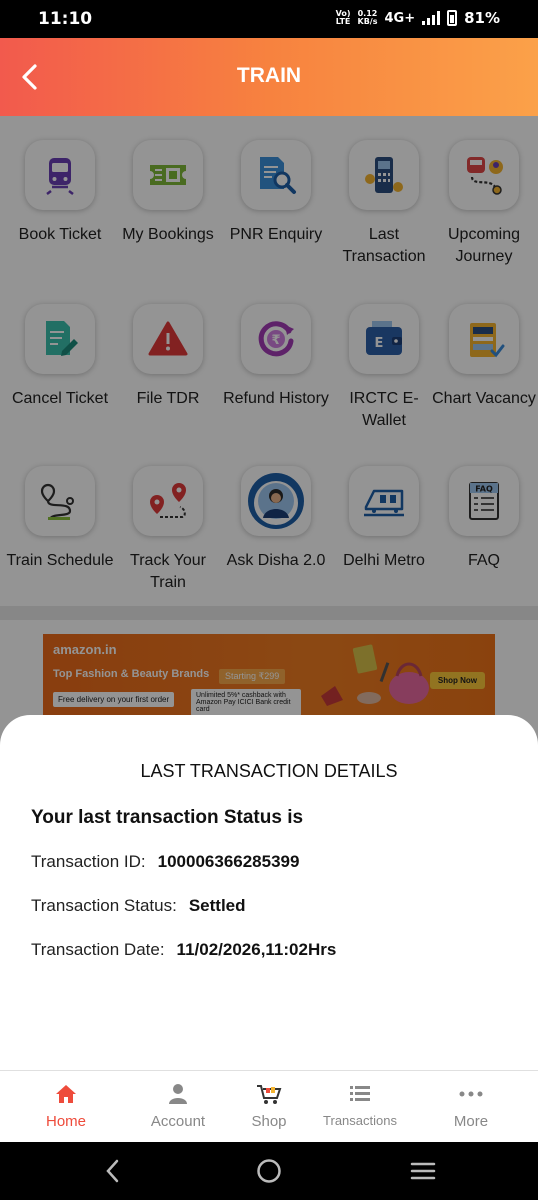 This screenshot has height=1200, width=538. What do you see at coordinates (418, 18) in the screenshot?
I see `status-indicators: Vo) LTE 0.12 KB/s 4G+ 81%` at bounding box center [418, 18].